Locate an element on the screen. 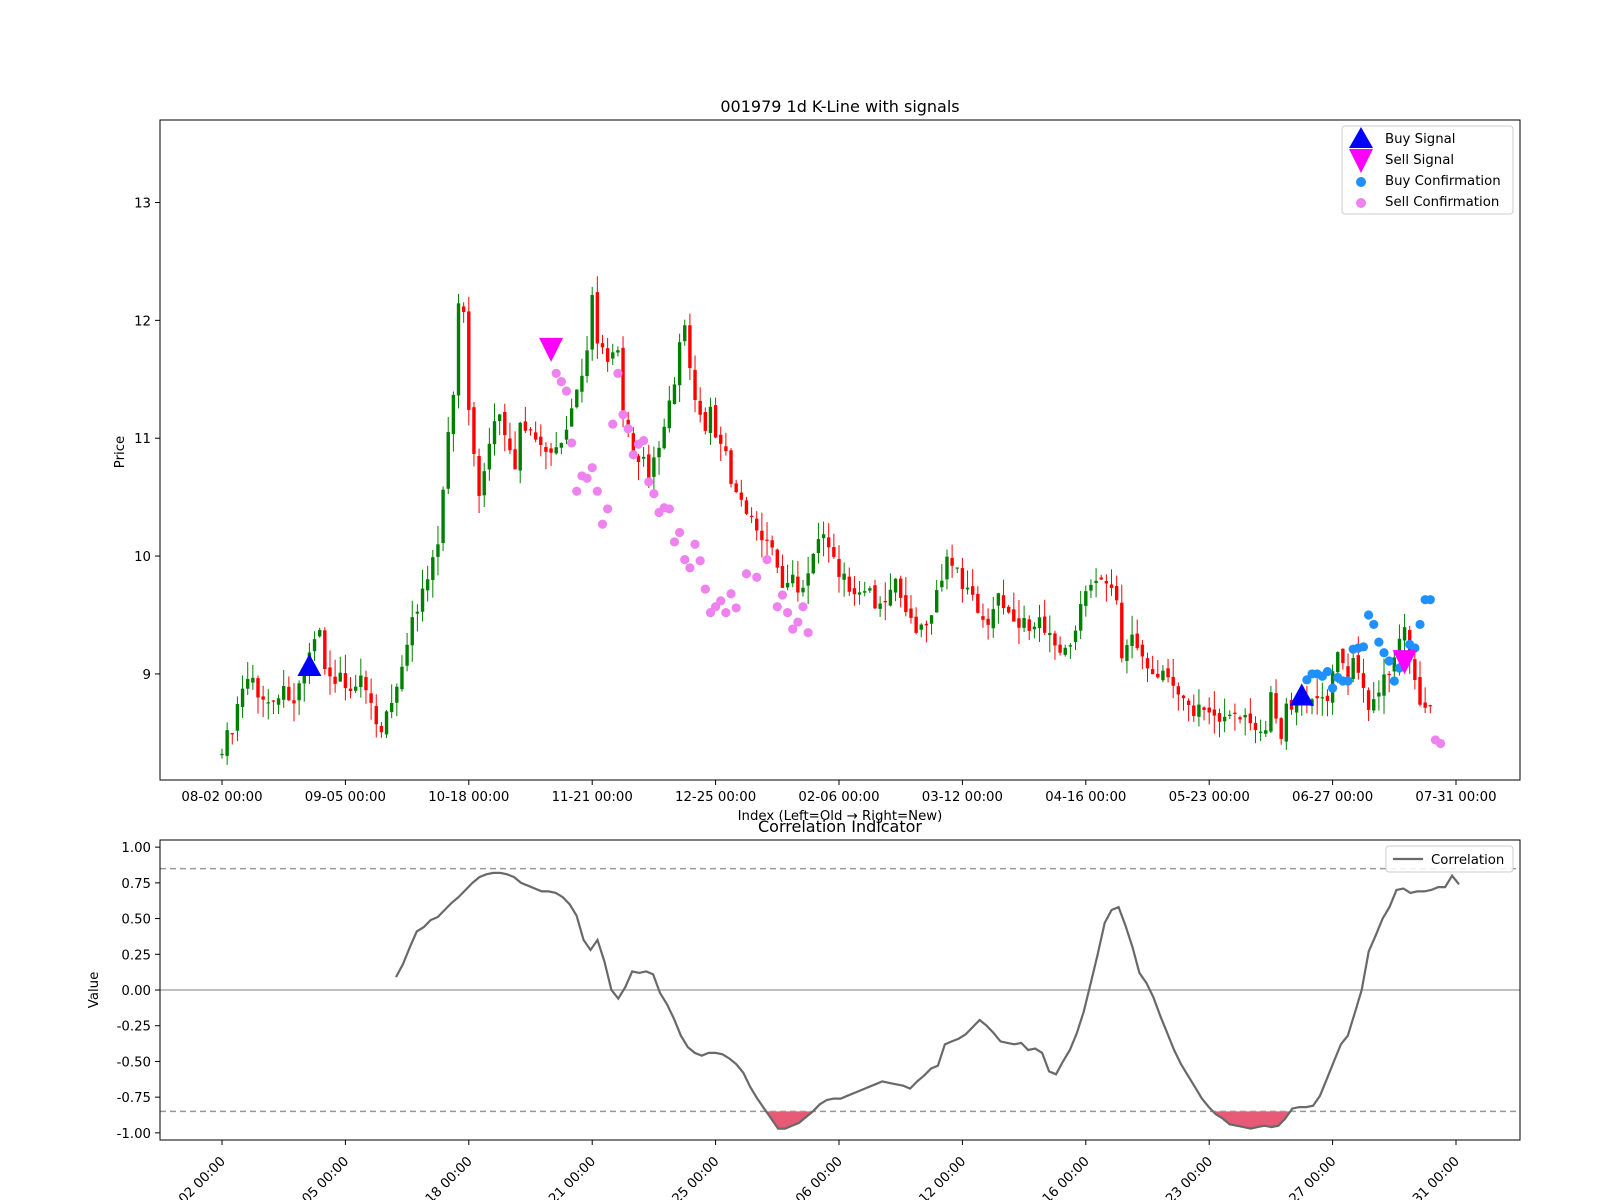 This screenshot has width=1600, height=1200. series-line-correlation is located at coordinates (927, 1000).